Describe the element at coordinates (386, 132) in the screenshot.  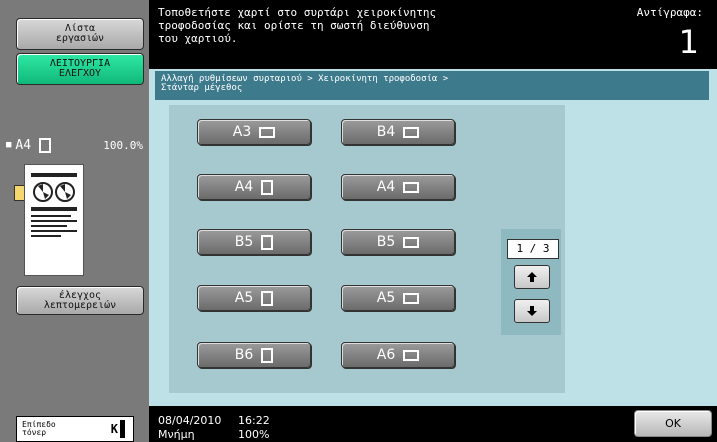
I see `paper-size-label: B4` at that location.